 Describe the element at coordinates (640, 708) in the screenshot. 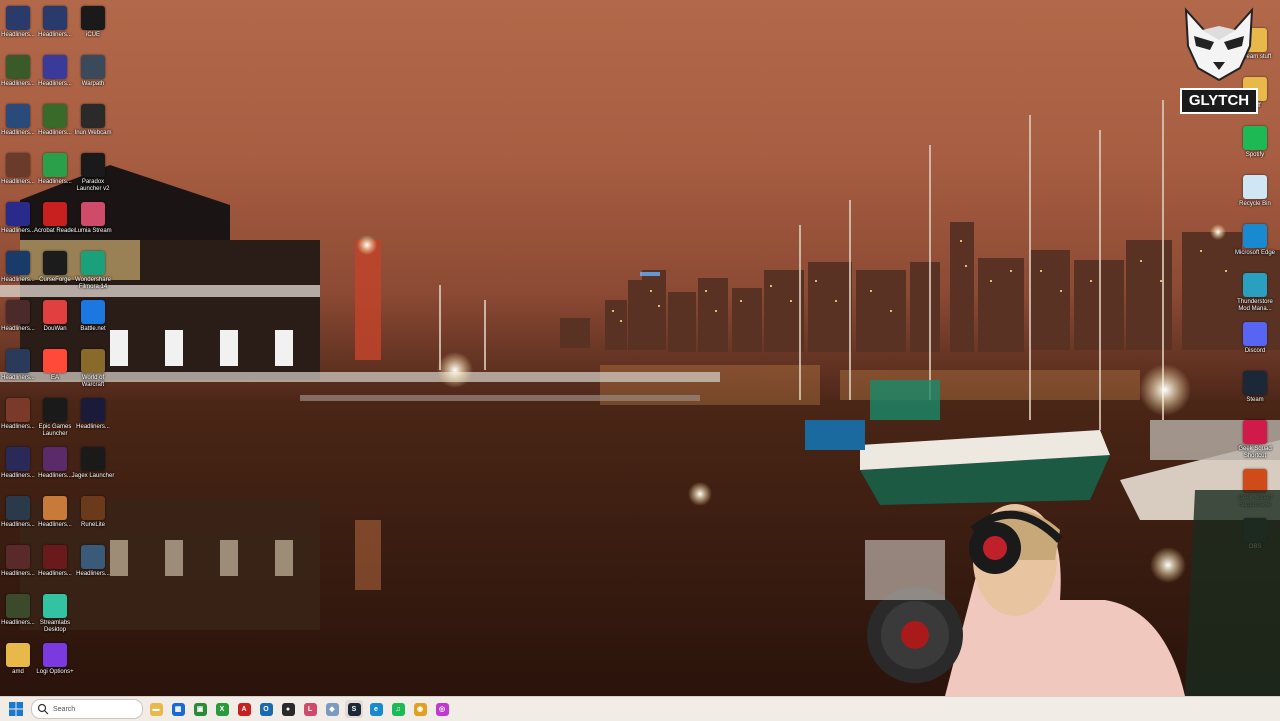

I see `taskbar: Search ▬ ▦ ▣ X A O ● L ◆ Se ♫ ◉ ◎` at that location.